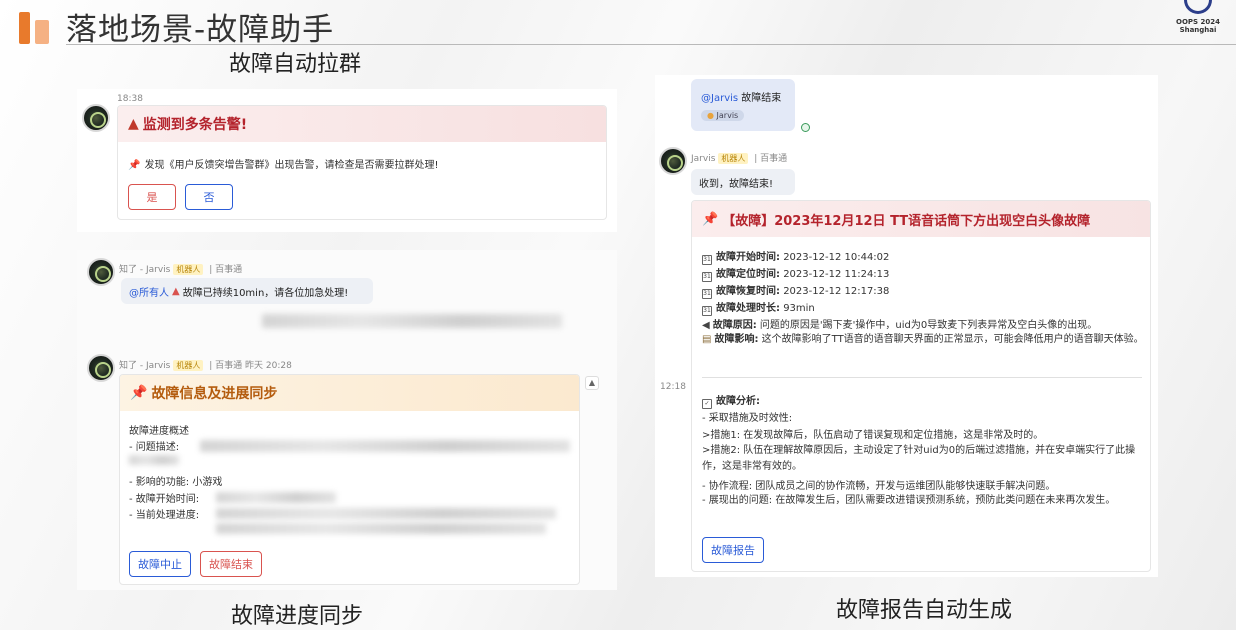 Image resolution: width=1236 pixels, height=630 pixels. I want to click on no-button: 否, so click(209, 197).